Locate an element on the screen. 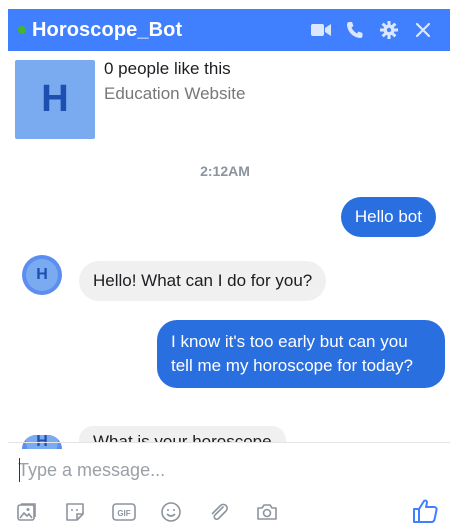 The width and height of the screenshot is (450, 531). image-icon is located at coordinates (39, 512).